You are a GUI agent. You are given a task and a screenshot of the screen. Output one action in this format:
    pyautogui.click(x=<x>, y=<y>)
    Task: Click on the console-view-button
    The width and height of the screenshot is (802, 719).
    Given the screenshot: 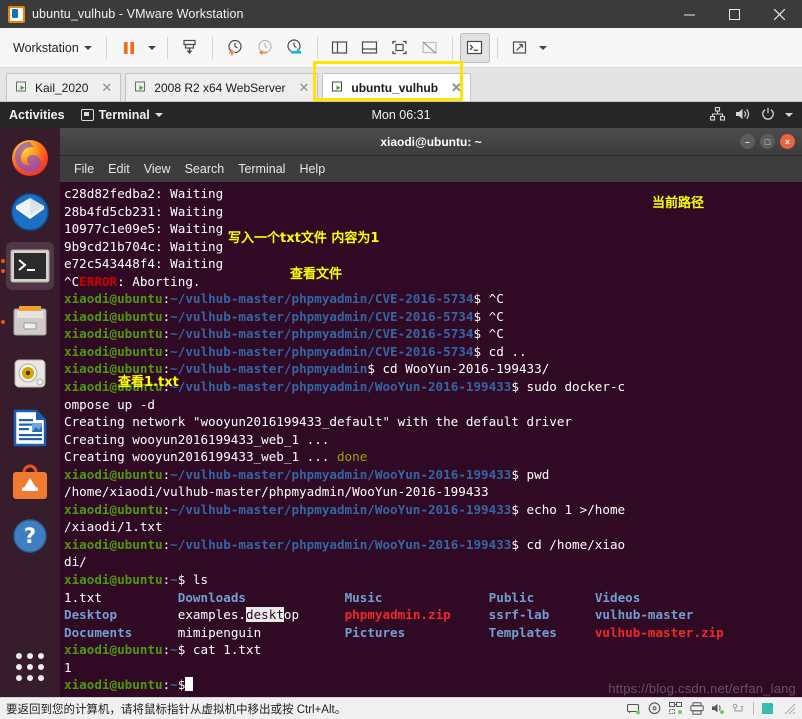 What is the action you would take?
    pyautogui.click(x=474, y=47)
    